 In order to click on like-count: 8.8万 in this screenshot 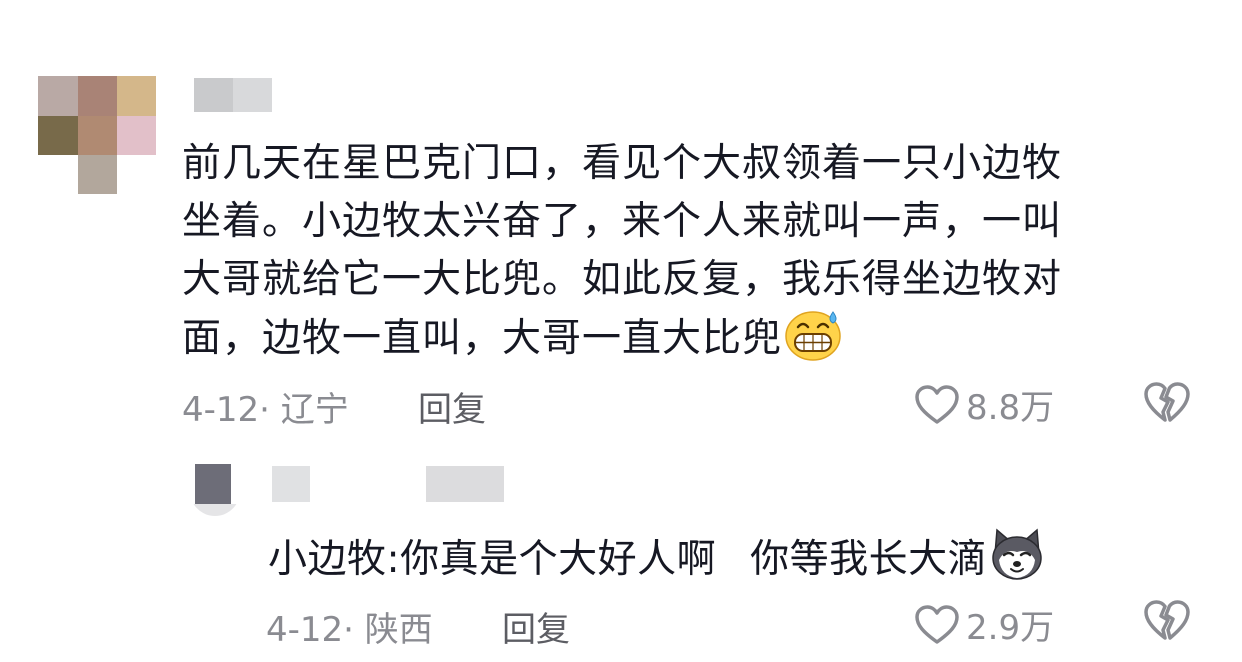, I will do `click(1010, 408)`.